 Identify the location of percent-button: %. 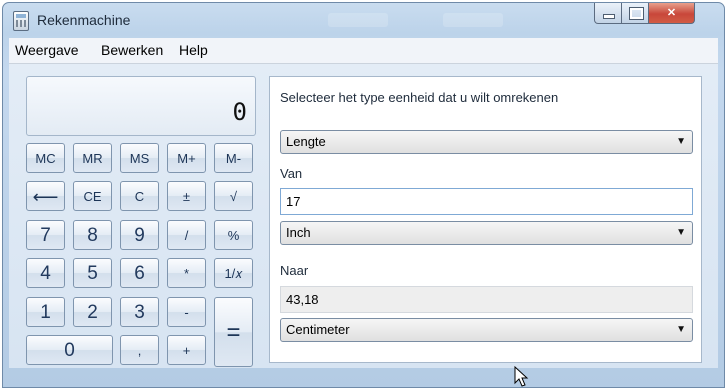
(233, 235).